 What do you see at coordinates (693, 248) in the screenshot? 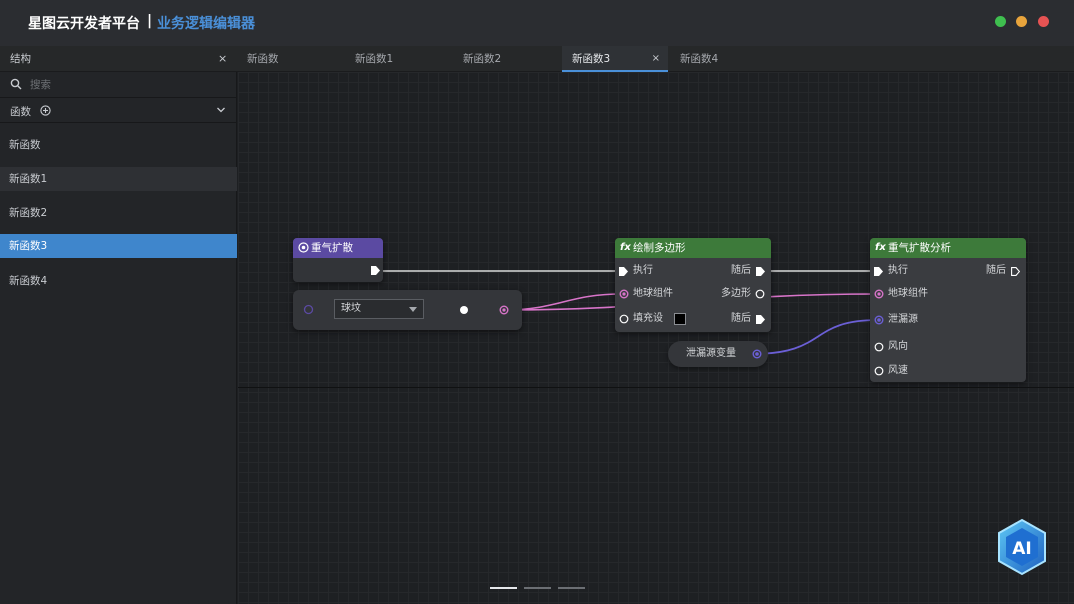
I see `draw-polygon-header: fx 绘制多边形` at bounding box center [693, 248].